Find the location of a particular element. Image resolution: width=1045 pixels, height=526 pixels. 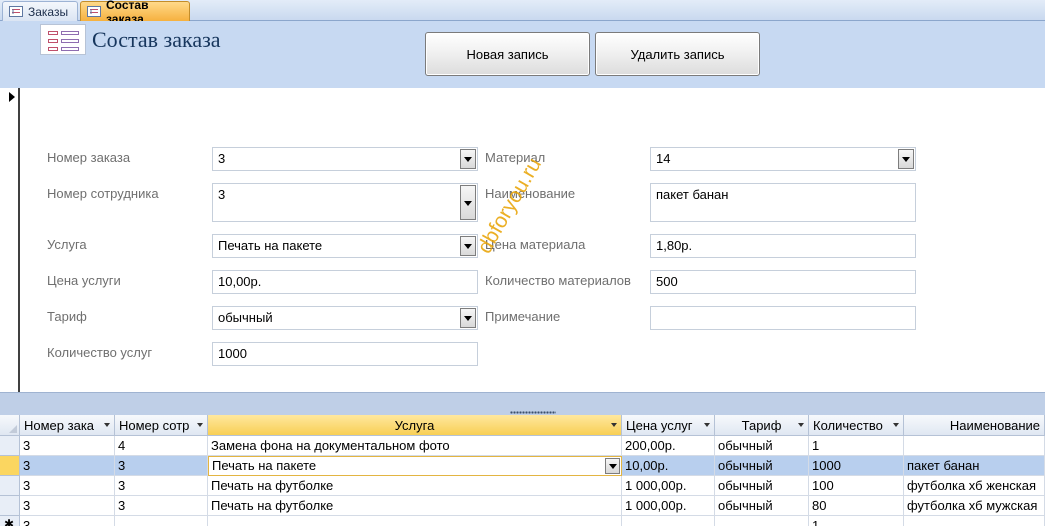

new-record-icon is located at coordinates (10, 521).